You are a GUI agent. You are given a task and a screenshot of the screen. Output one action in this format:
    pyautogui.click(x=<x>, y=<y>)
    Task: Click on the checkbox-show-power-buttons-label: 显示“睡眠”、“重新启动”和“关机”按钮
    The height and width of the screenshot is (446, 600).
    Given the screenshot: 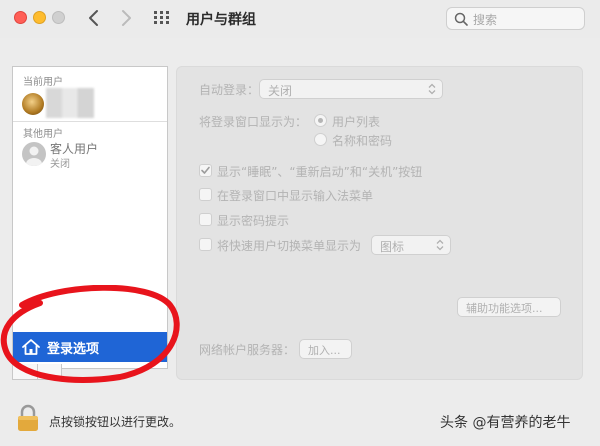 What is the action you would take?
    pyautogui.click(x=320, y=172)
    